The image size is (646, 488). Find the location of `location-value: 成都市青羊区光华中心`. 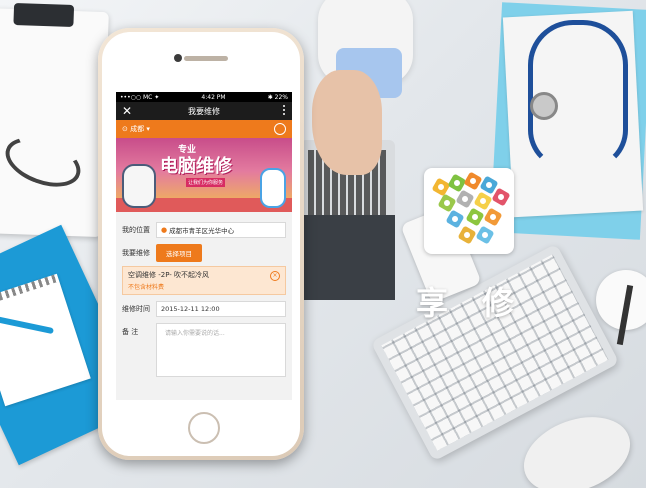

location-value: 成都市青羊区光华中心 is located at coordinates (202, 231).